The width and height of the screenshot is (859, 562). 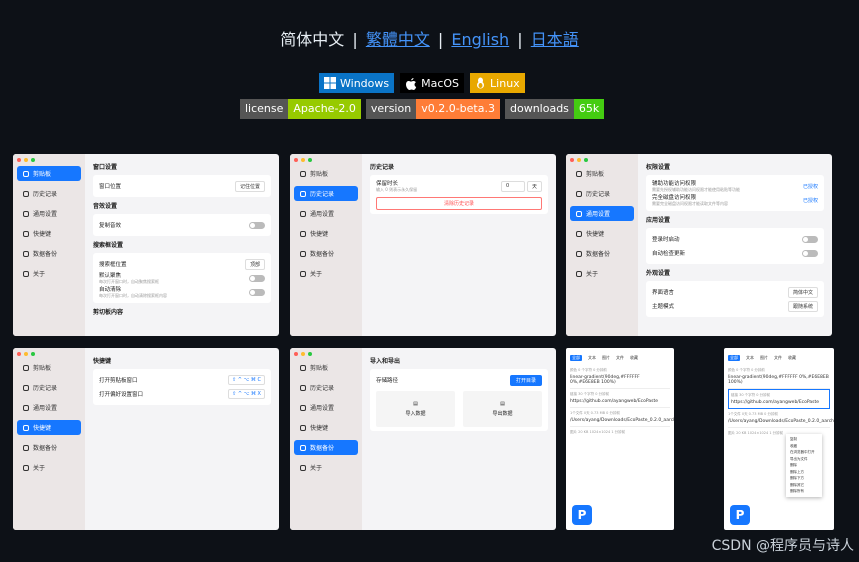 I want to click on clear-history-button: 清除历史记录, so click(x=459, y=203).